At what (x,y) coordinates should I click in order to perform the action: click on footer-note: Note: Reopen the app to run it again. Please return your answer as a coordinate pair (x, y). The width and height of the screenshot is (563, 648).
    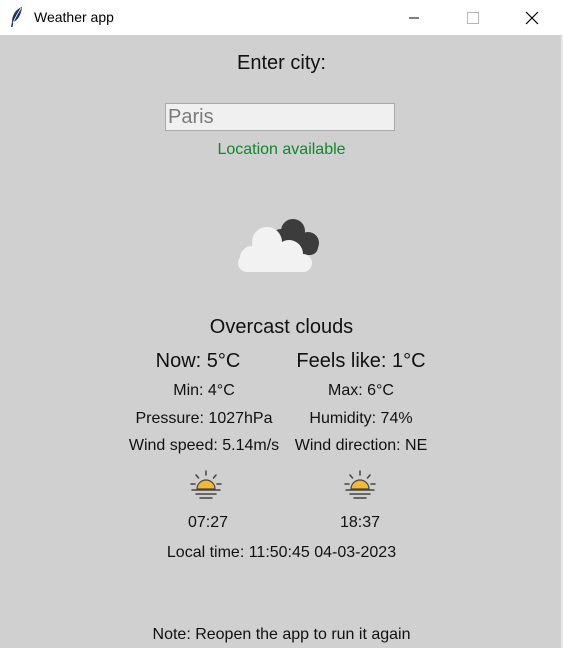
    Looking at the image, I should click on (281, 634).